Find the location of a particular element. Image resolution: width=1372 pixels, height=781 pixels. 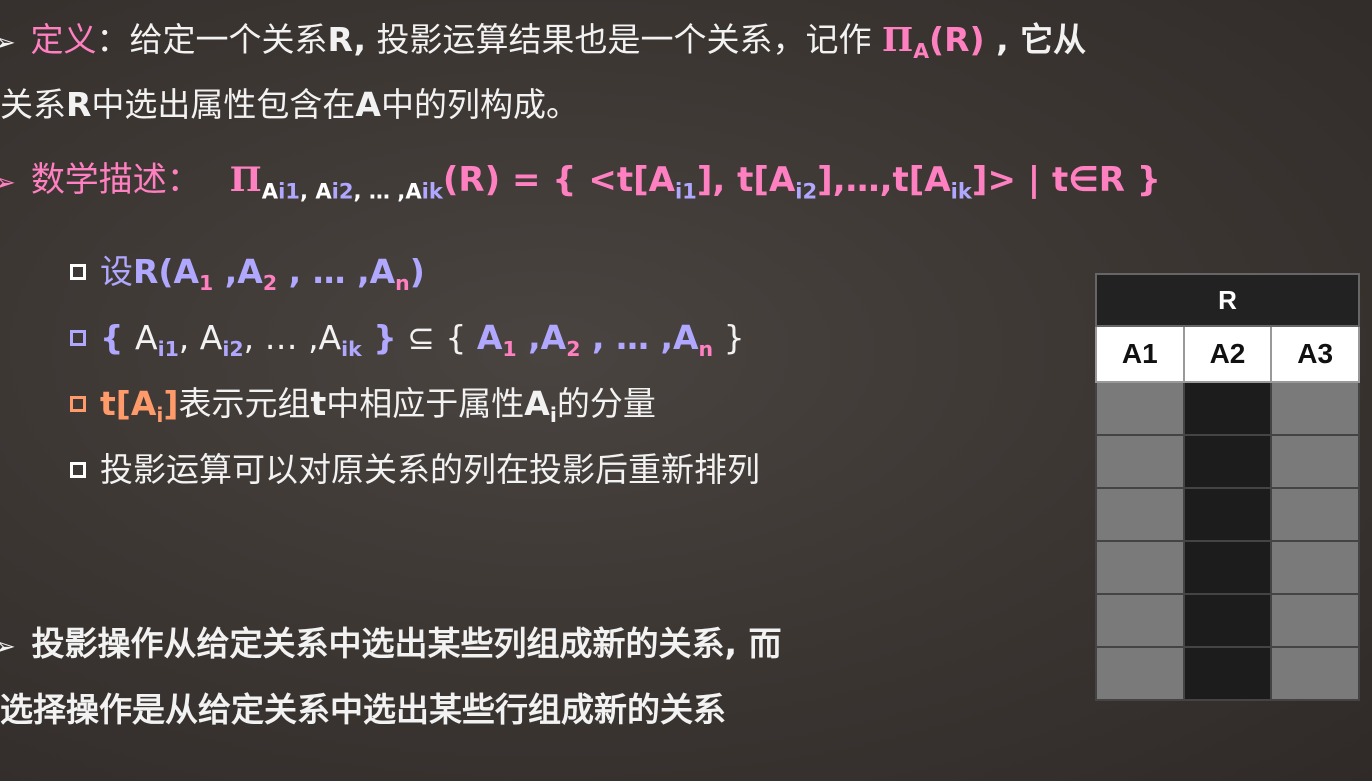

summary-line-1: ➢ 投影操作从给定关系中选出某些列组成新的关系, 而 is located at coordinates (391, 645).